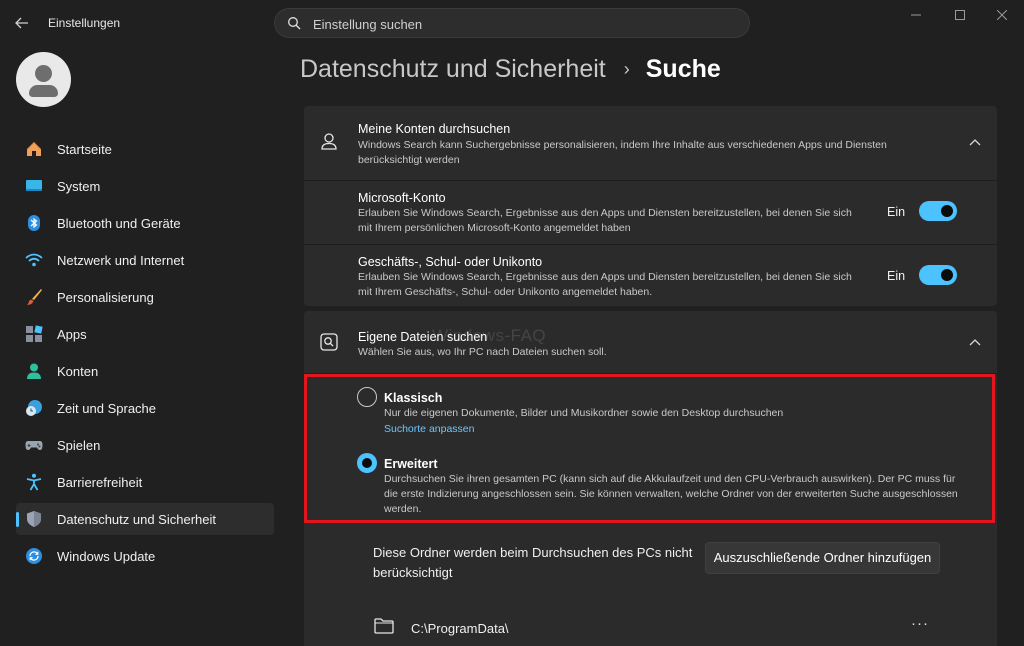  What do you see at coordinates (79, 445) in the screenshot?
I see `sidebar-item-label: Spielen` at bounding box center [79, 445].